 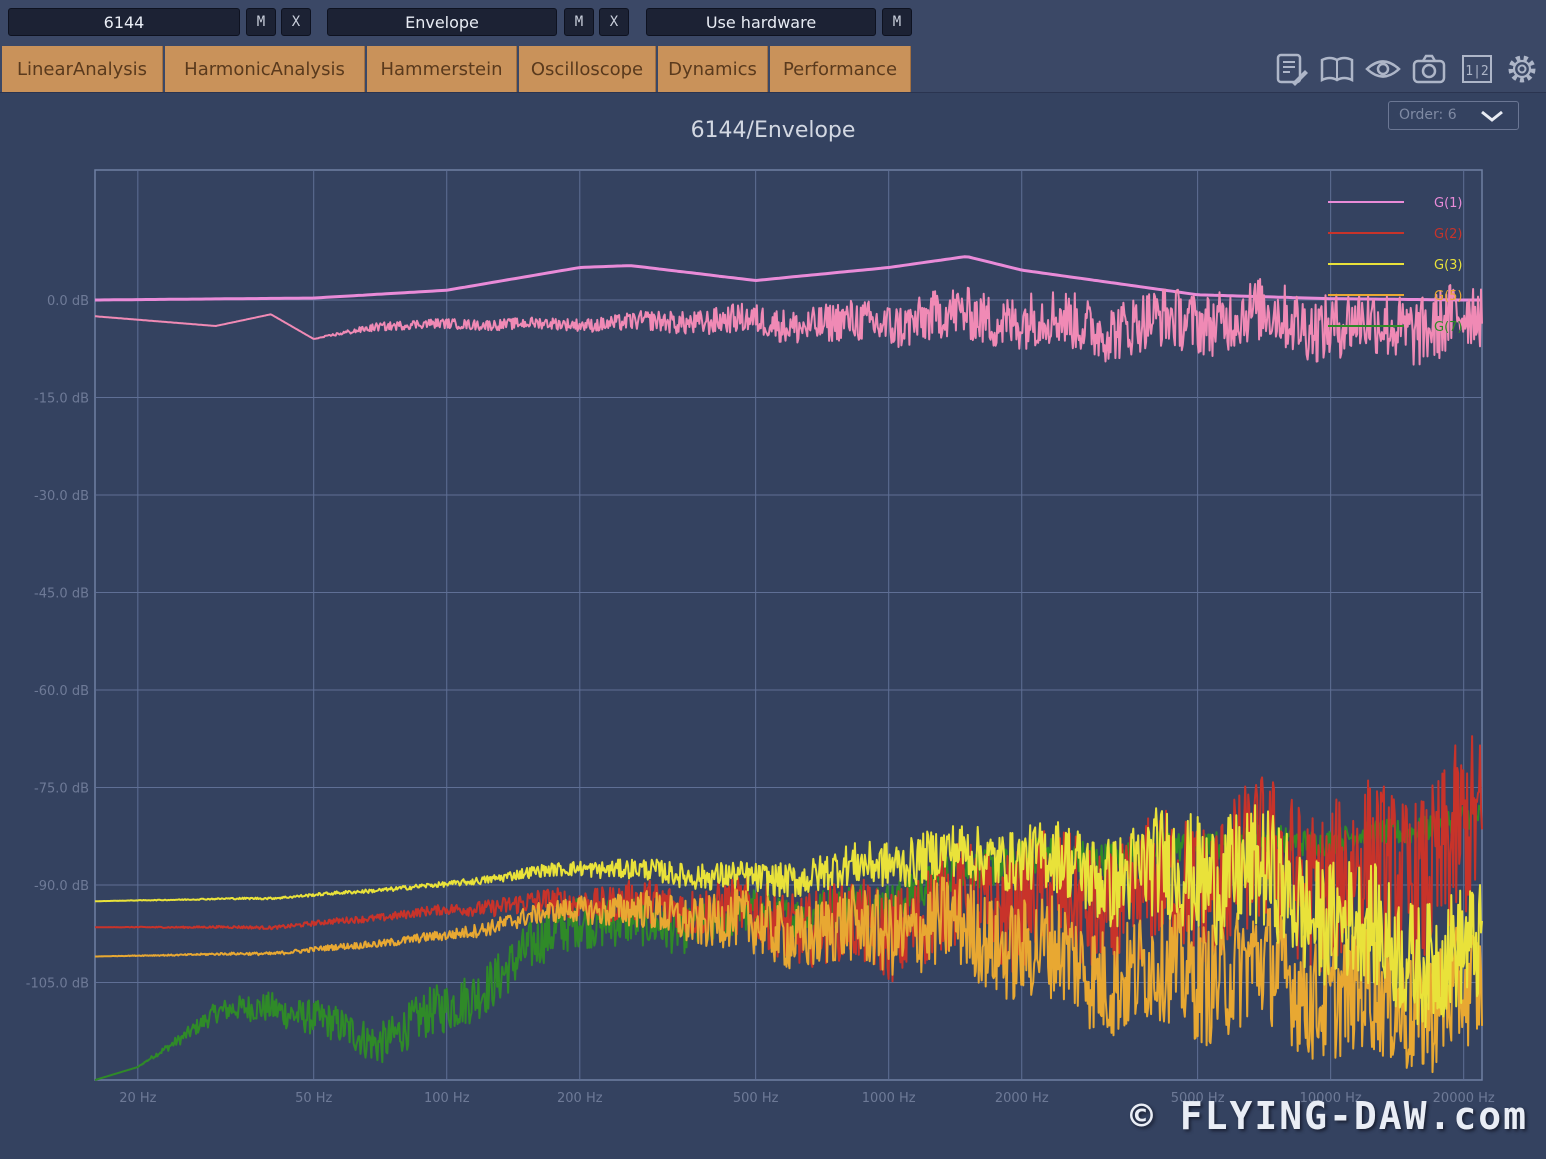 What do you see at coordinates (789, 322) in the screenshot?
I see `series-g1-measured` at bounding box center [789, 322].